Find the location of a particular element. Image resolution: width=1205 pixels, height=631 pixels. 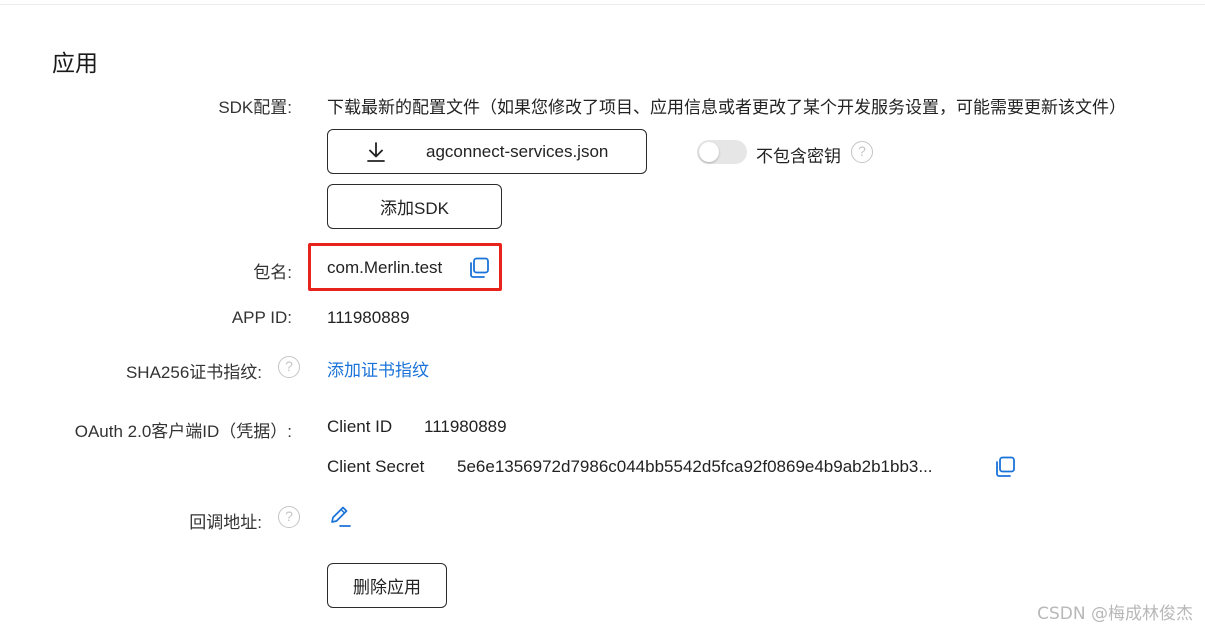

add-sdk-button: 添加SDK is located at coordinates (414, 206).